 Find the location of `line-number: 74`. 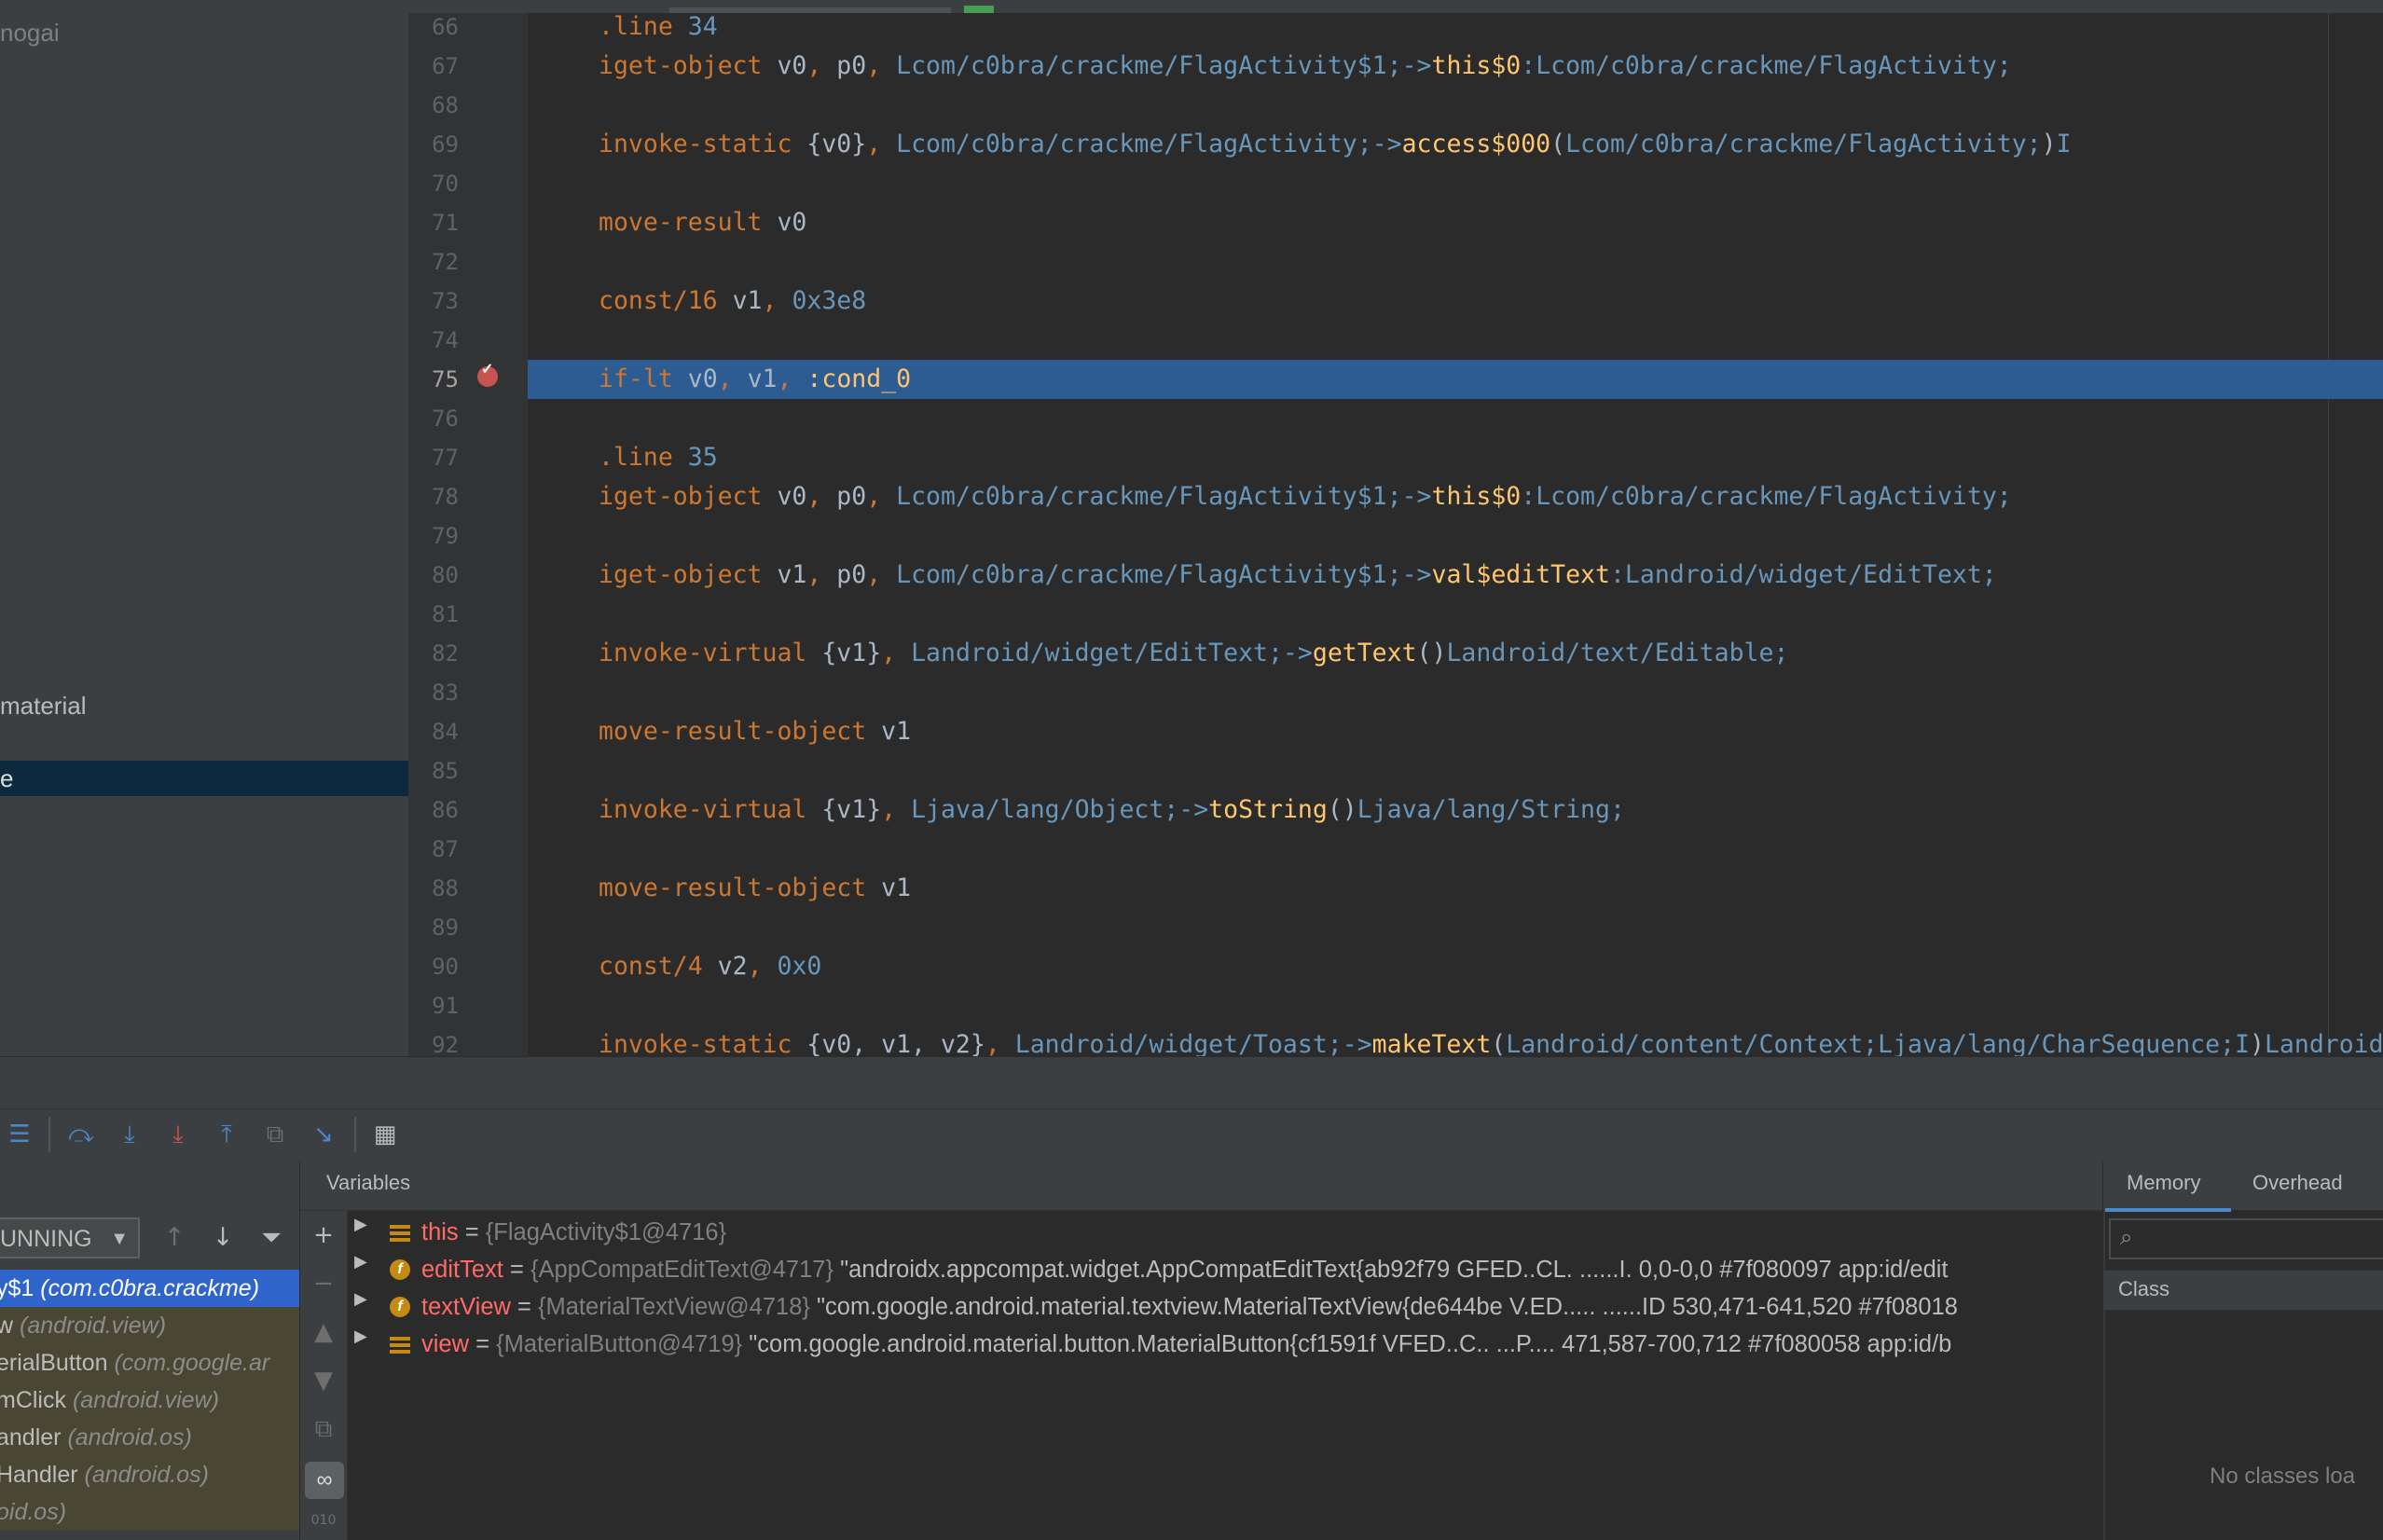

line-number: 74 is located at coordinates (433, 340).